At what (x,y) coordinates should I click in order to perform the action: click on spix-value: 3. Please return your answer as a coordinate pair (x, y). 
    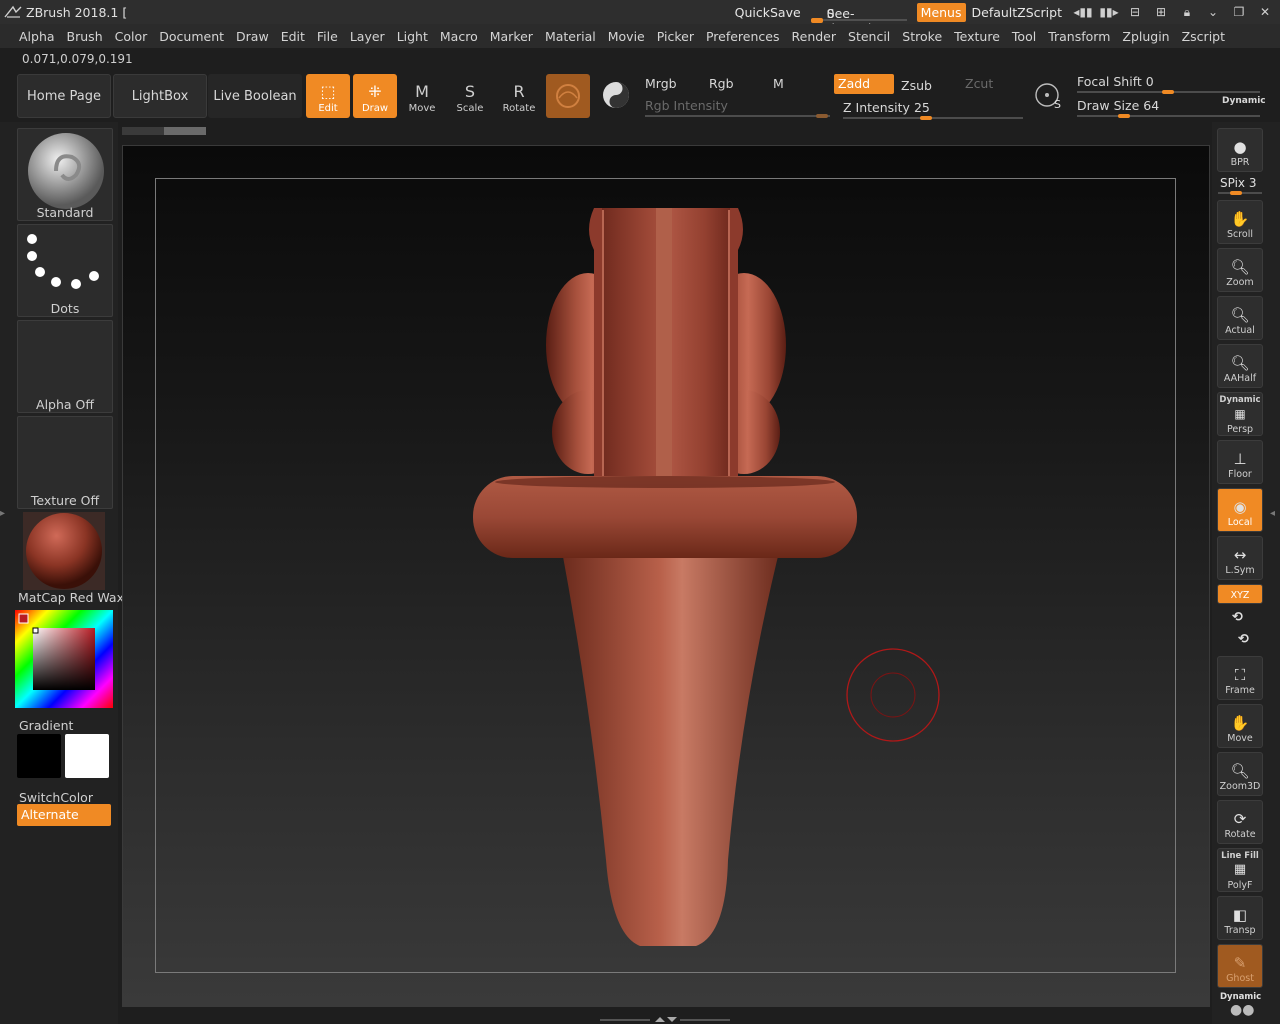
    Looking at the image, I should click on (1252, 183).